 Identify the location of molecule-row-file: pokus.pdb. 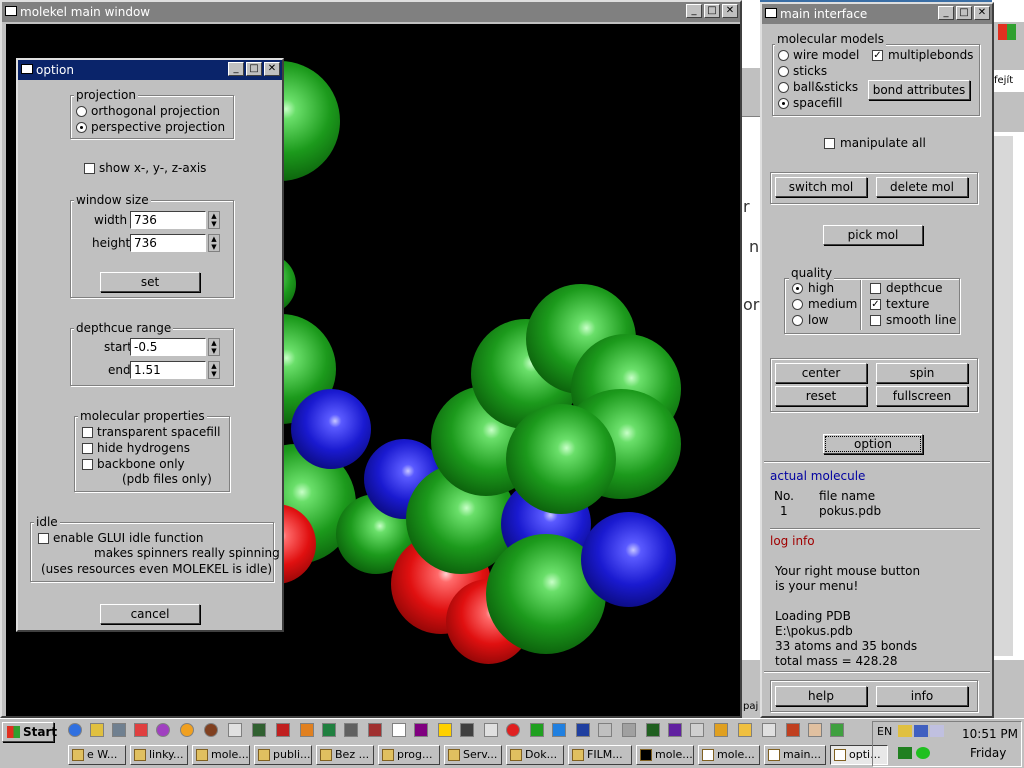
(850, 511).